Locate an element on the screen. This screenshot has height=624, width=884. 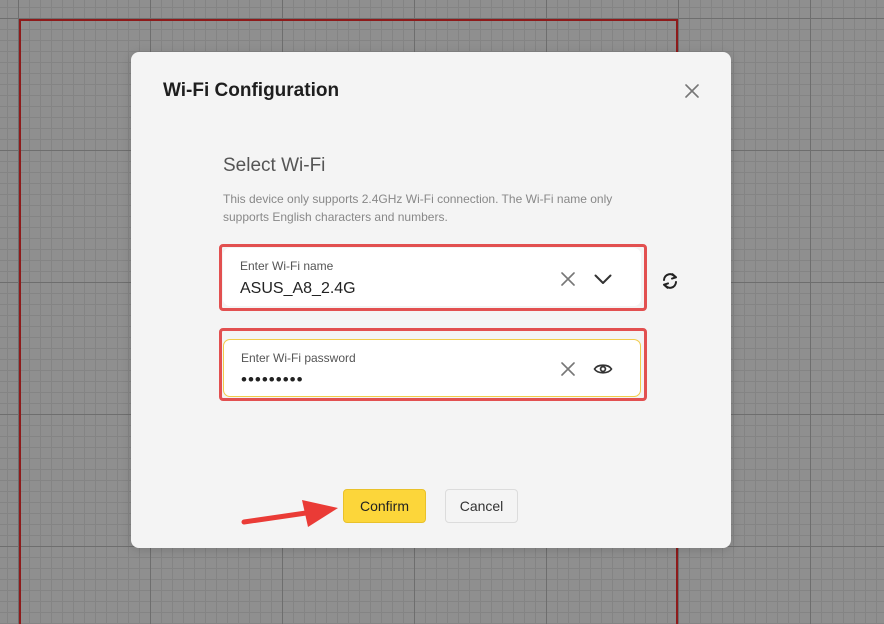
section-title: Select Wi-Fi is located at coordinates (274, 165).